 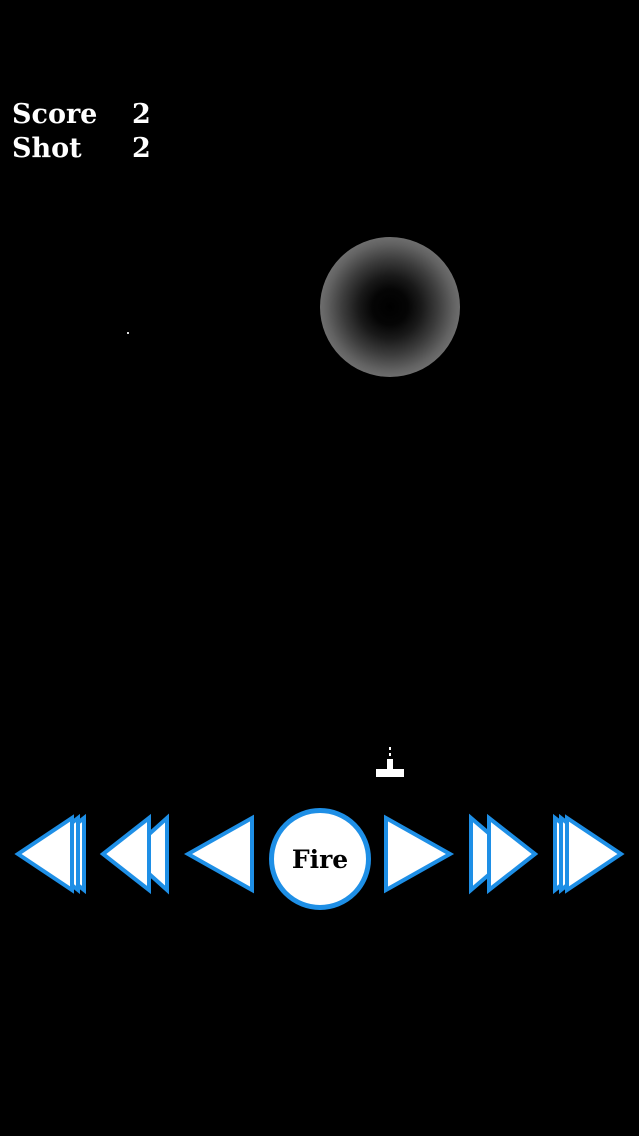 What do you see at coordinates (390, 762) in the screenshot?
I see `player-ship-icon` at bounding box center [390, 762].